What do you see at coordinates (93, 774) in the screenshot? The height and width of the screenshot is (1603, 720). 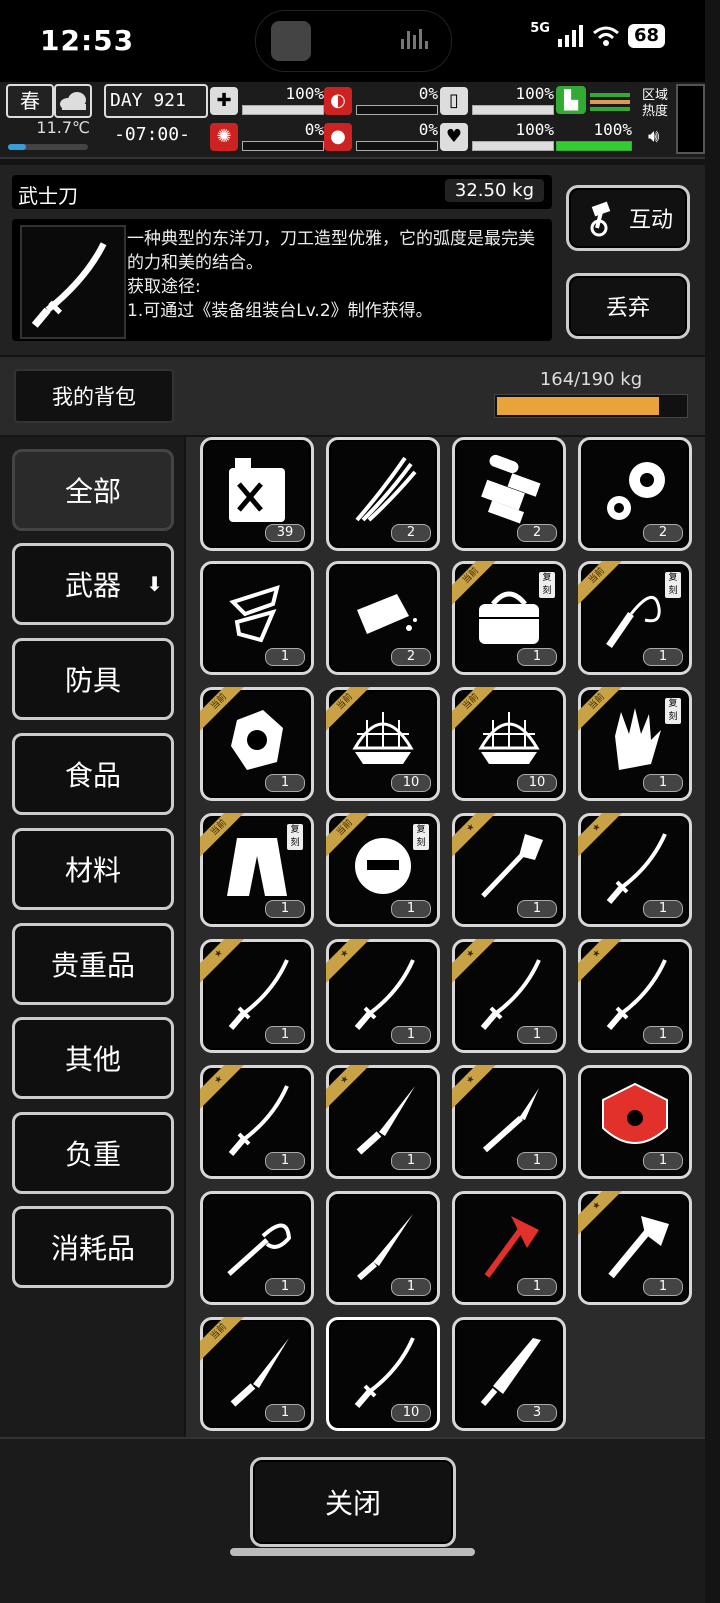 I see `category-food: 食品` at bounding box center [93, 774].